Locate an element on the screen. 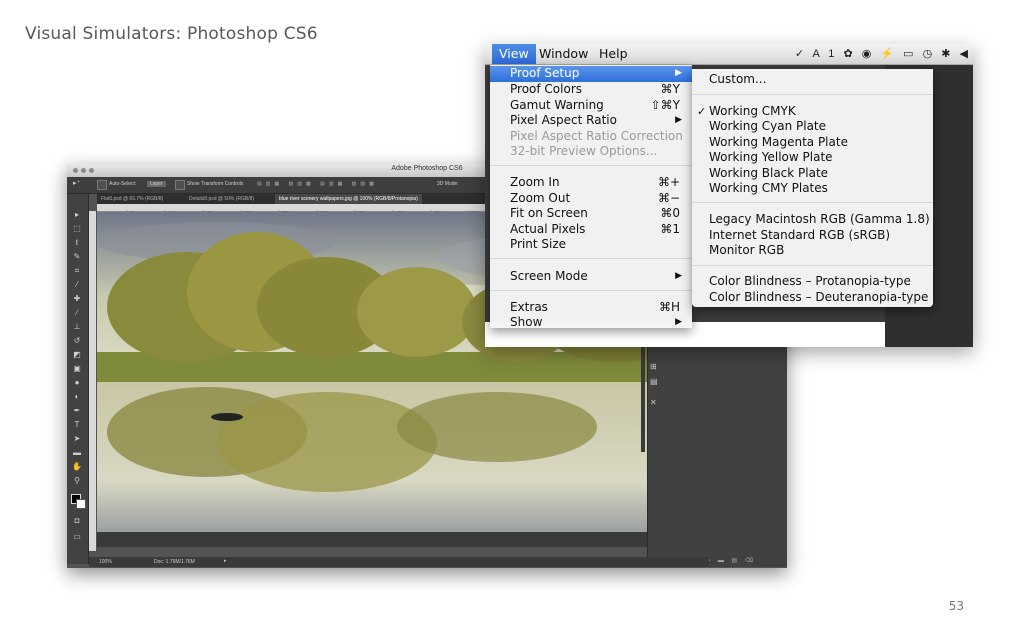 The height and width of the screenshot is (638, 1024). submenu-item-working-cmyk: ✓ Working CMYK is located at coordinates (812, 111).